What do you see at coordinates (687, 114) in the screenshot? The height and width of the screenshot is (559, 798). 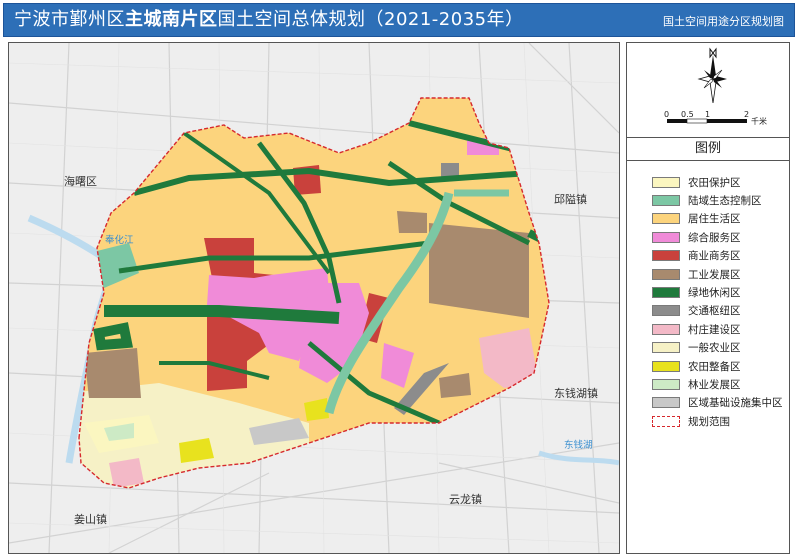 I see `scale-tick-1: 0.5` at bounding box center [687, 114].